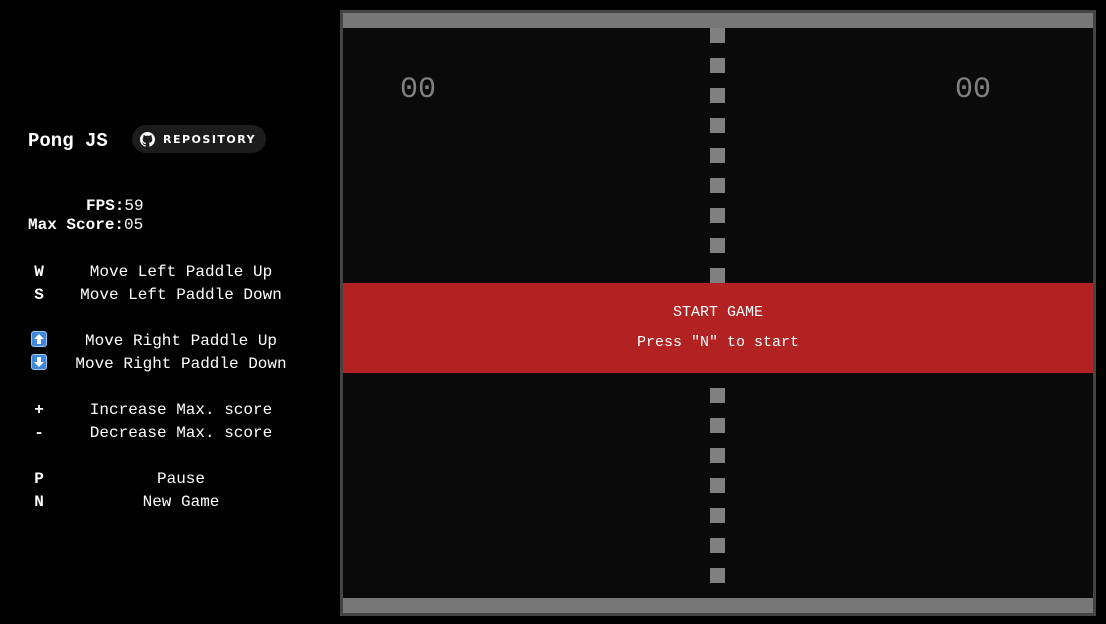 The width and height of the screenshot is (1106, 624). I want to click on start-game-hint: Press "N" to start, so click(718, 342).